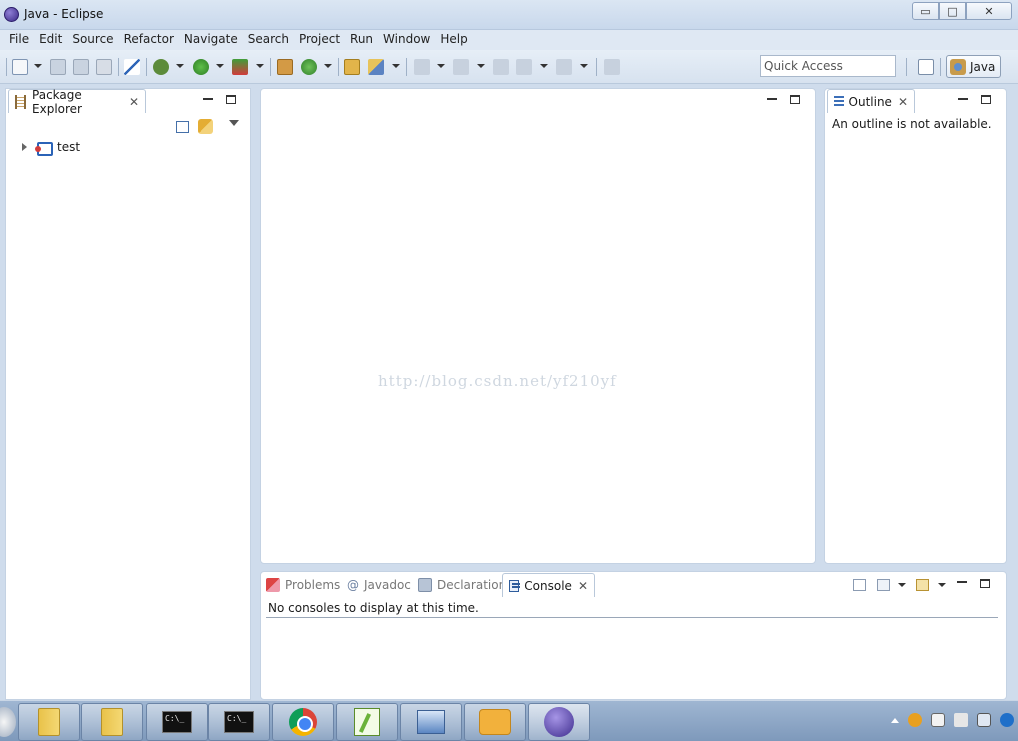 The image size is (1018, 741). What do you see at coordinates (828, 66) in the screenshot?
I see `quick-access-input: Quick Access` at bounding box center [828, 66].